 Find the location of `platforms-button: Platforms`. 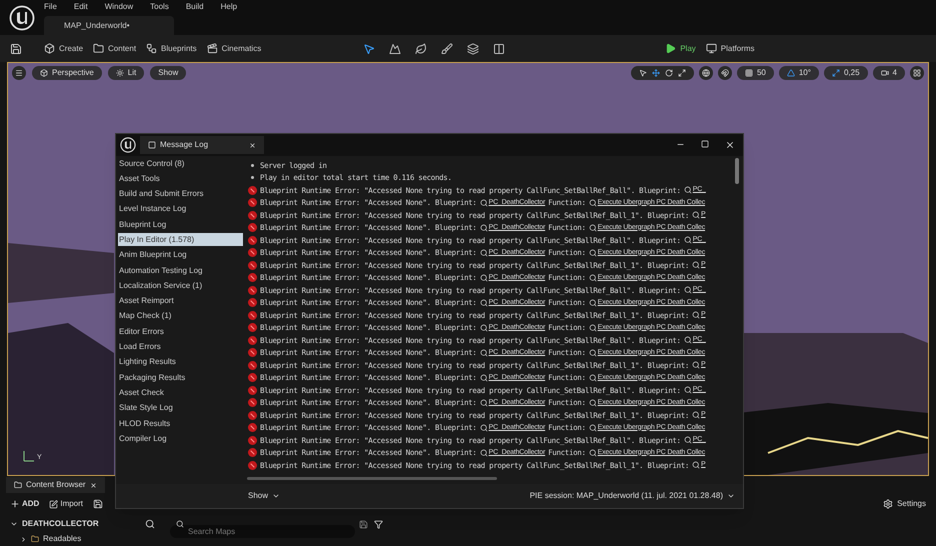

platforms-button: Platforms is located at coordinates (730, 48).